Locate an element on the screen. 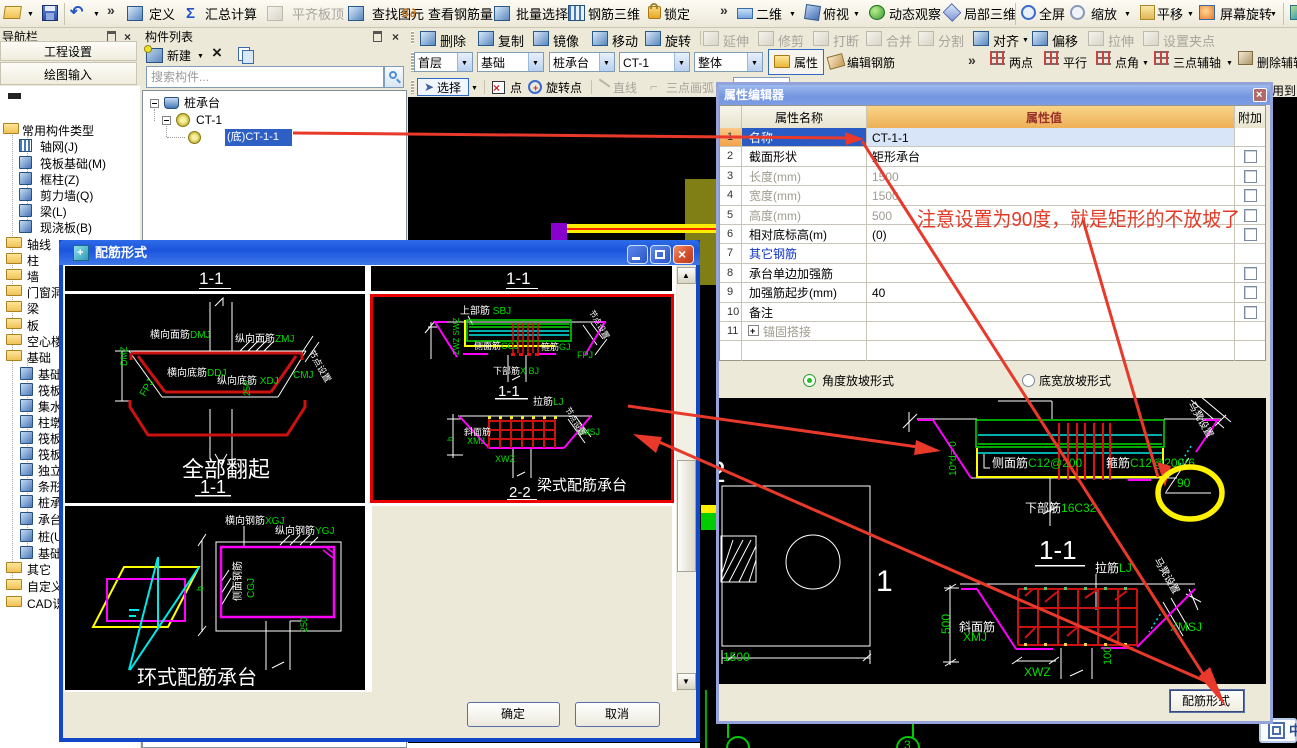 This screenshot has width=1297, height=748. svg-text: h is located at coordinates (450, 439).